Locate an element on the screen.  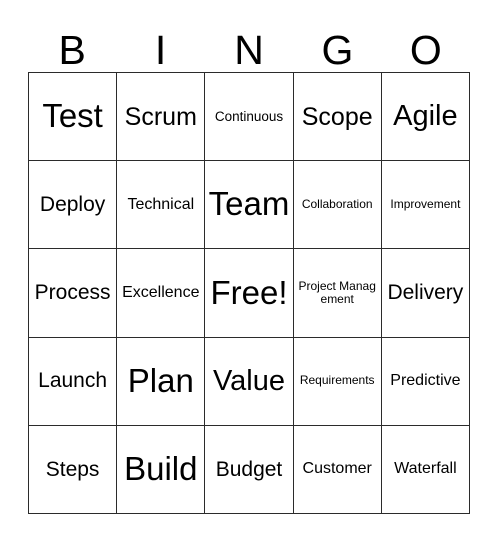
bingo-cell: Excellence is located at coordinates (161, 293).